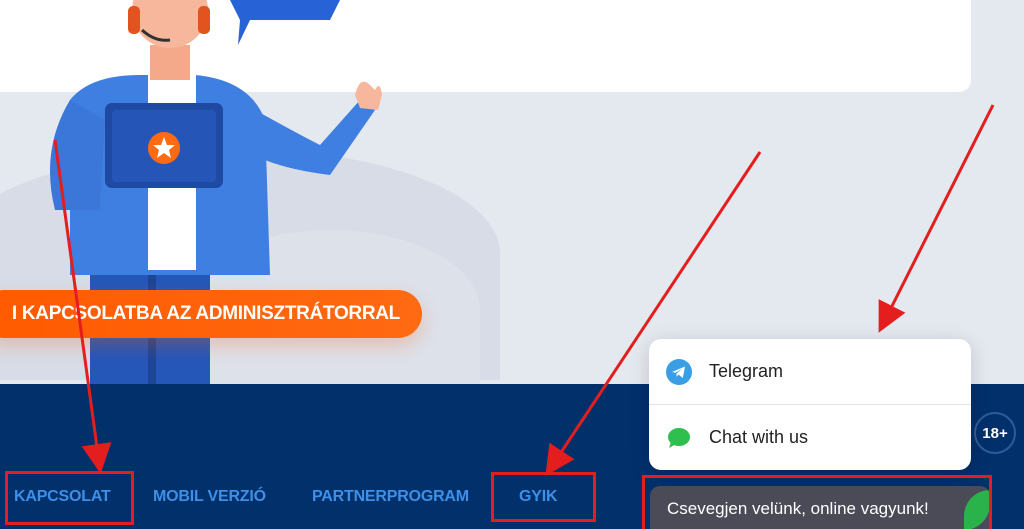 The image size is (1024, 529). Describe the element at coordinates (759, 437) in the screenshot. I see `popup-item-label: Chat with us` at that location.